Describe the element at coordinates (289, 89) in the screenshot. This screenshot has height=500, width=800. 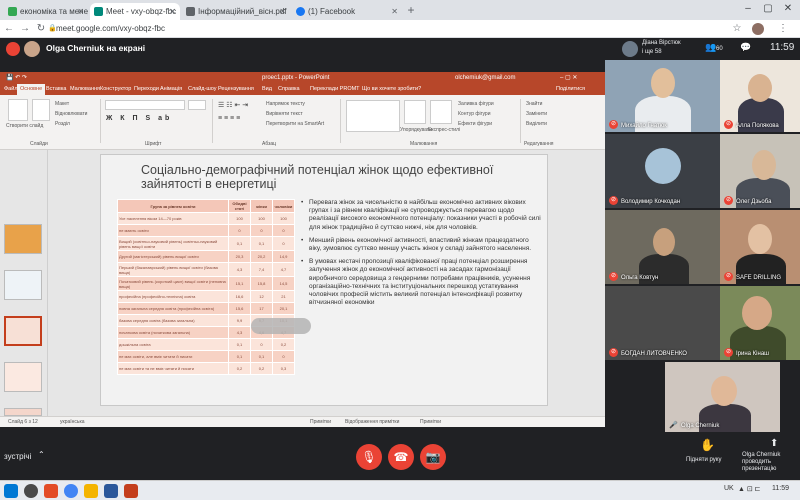
I see `ppt-tab-help: Справка` at that location.